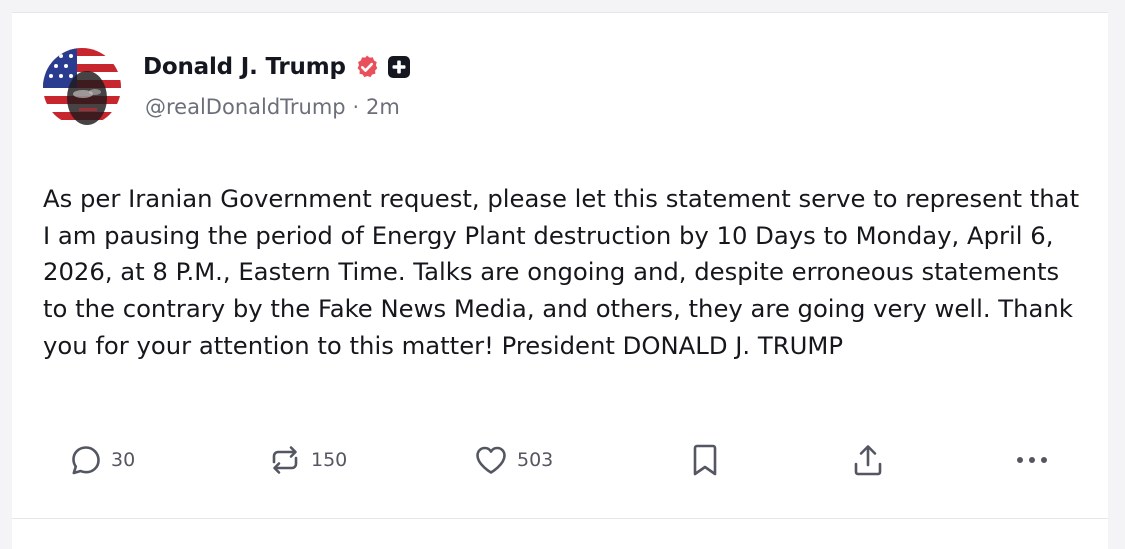 The height and width of the screenshot is (549, 1125). Describe the element at coordinates (535, 460) in the screenshot. I see `like-count: 503` at that location.